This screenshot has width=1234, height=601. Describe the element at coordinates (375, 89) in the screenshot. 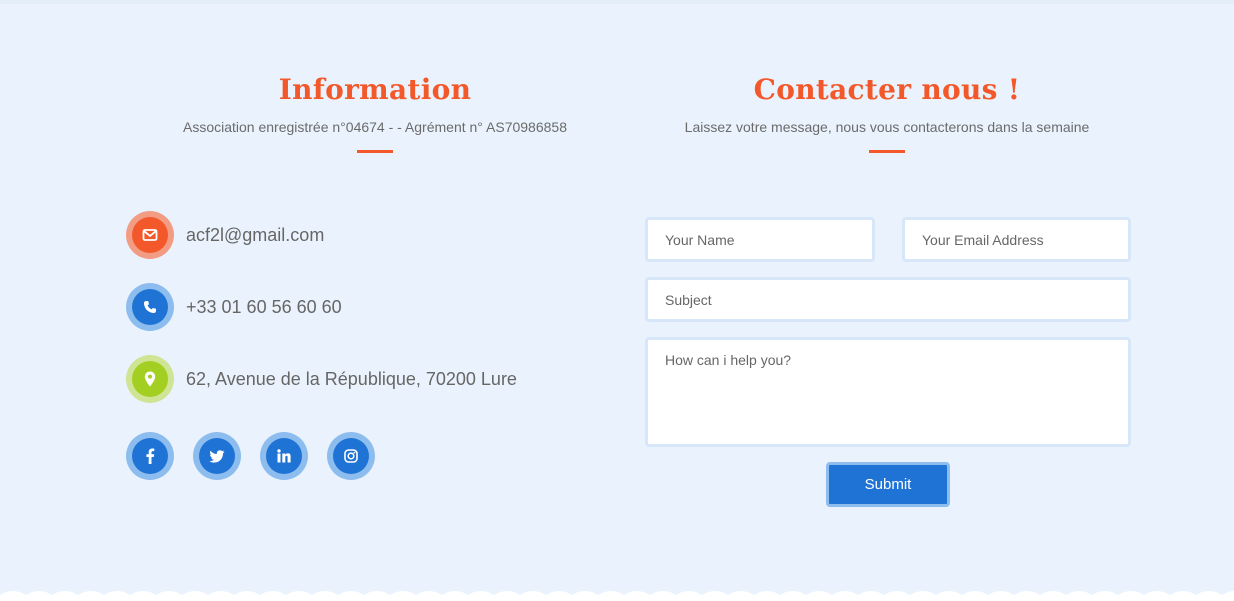

I see `information-title: Information` at that location.